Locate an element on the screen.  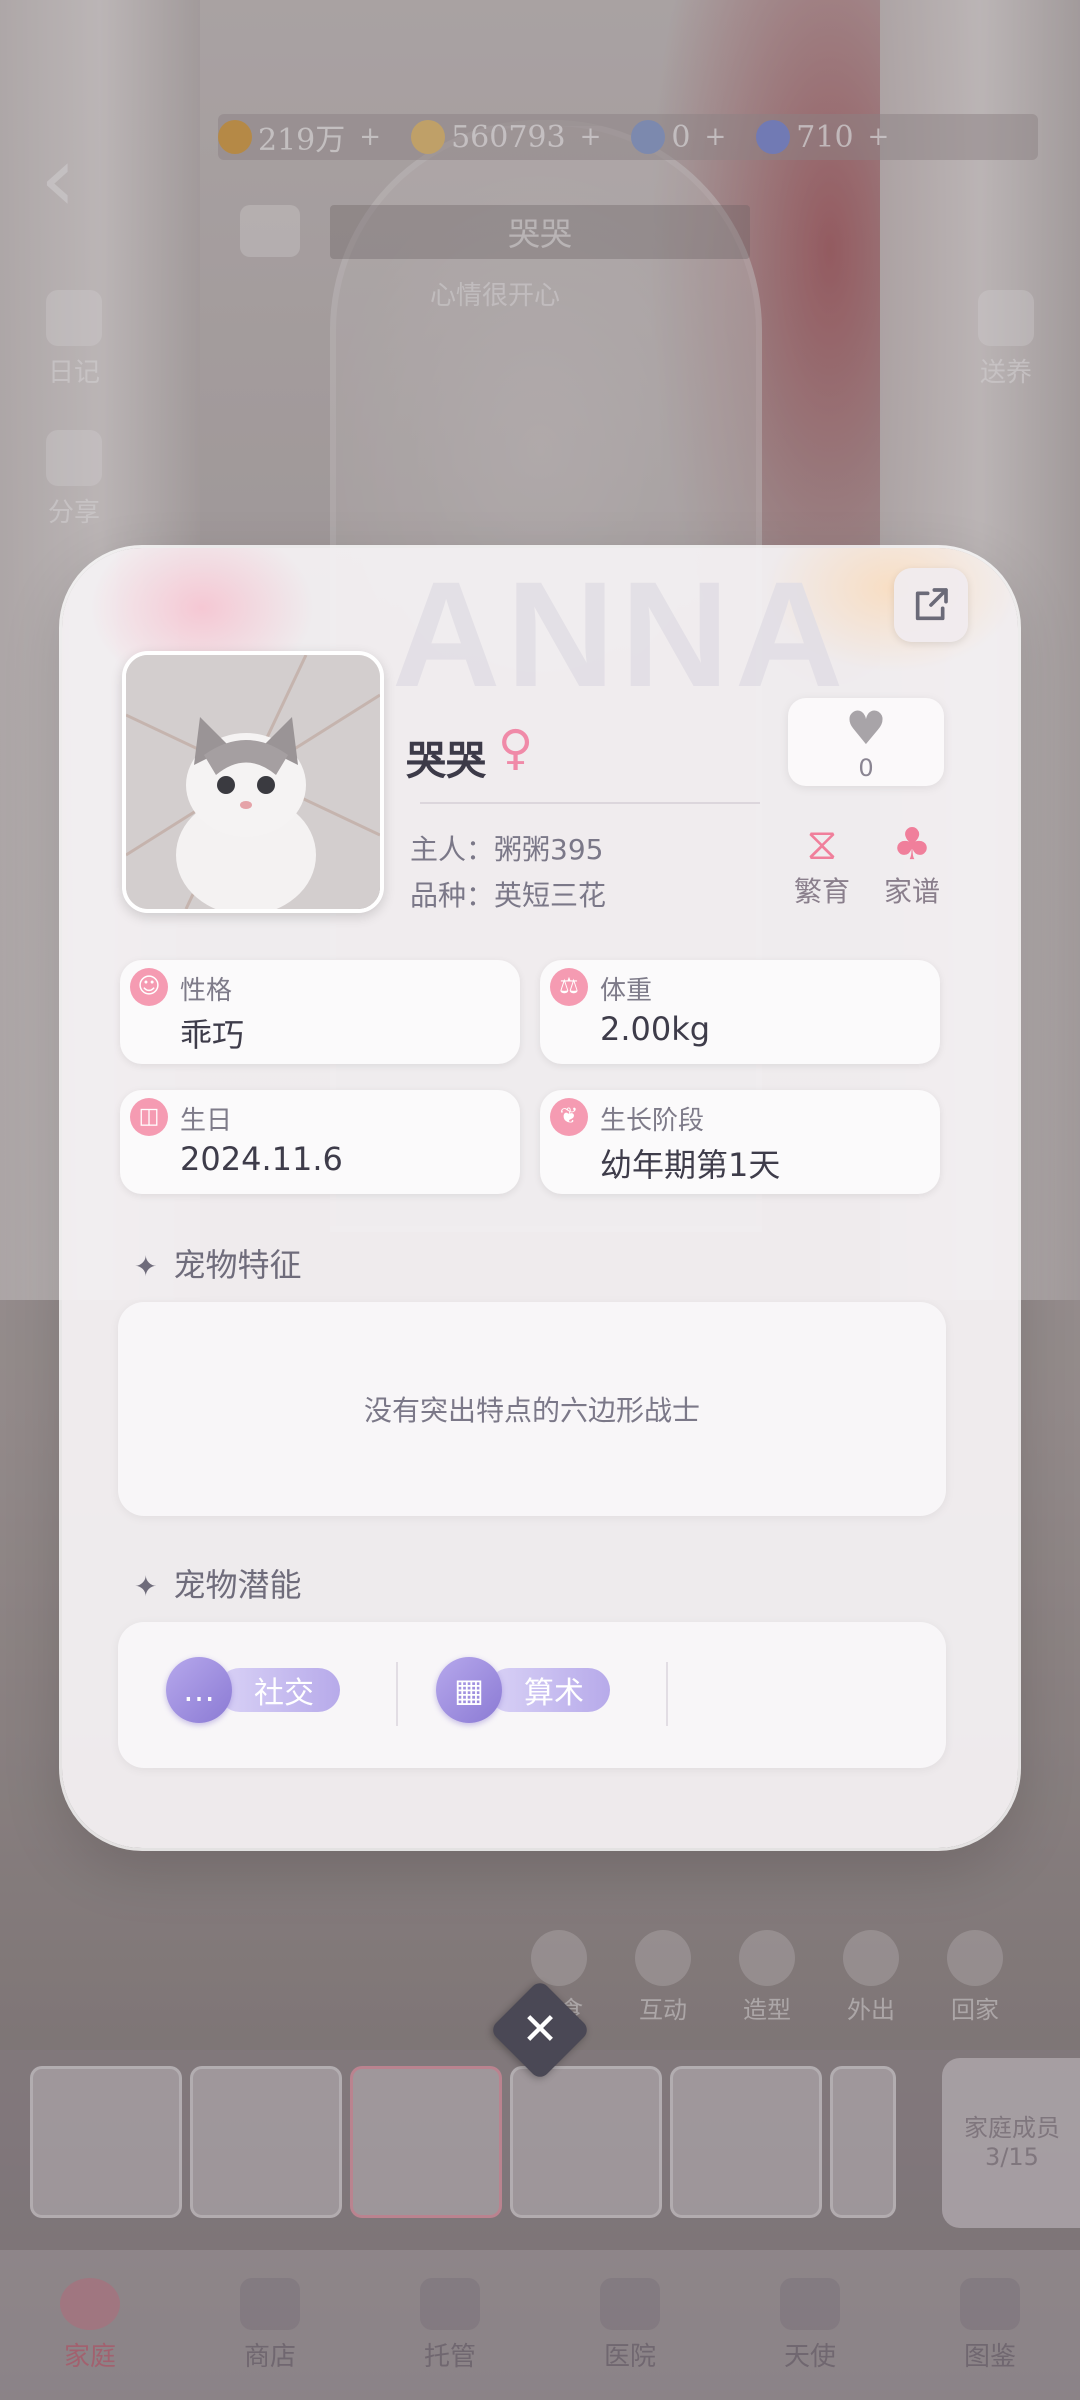
stat-birthday: ◫ 生日 2024.11.6 is located at coordinates (320, 1142).